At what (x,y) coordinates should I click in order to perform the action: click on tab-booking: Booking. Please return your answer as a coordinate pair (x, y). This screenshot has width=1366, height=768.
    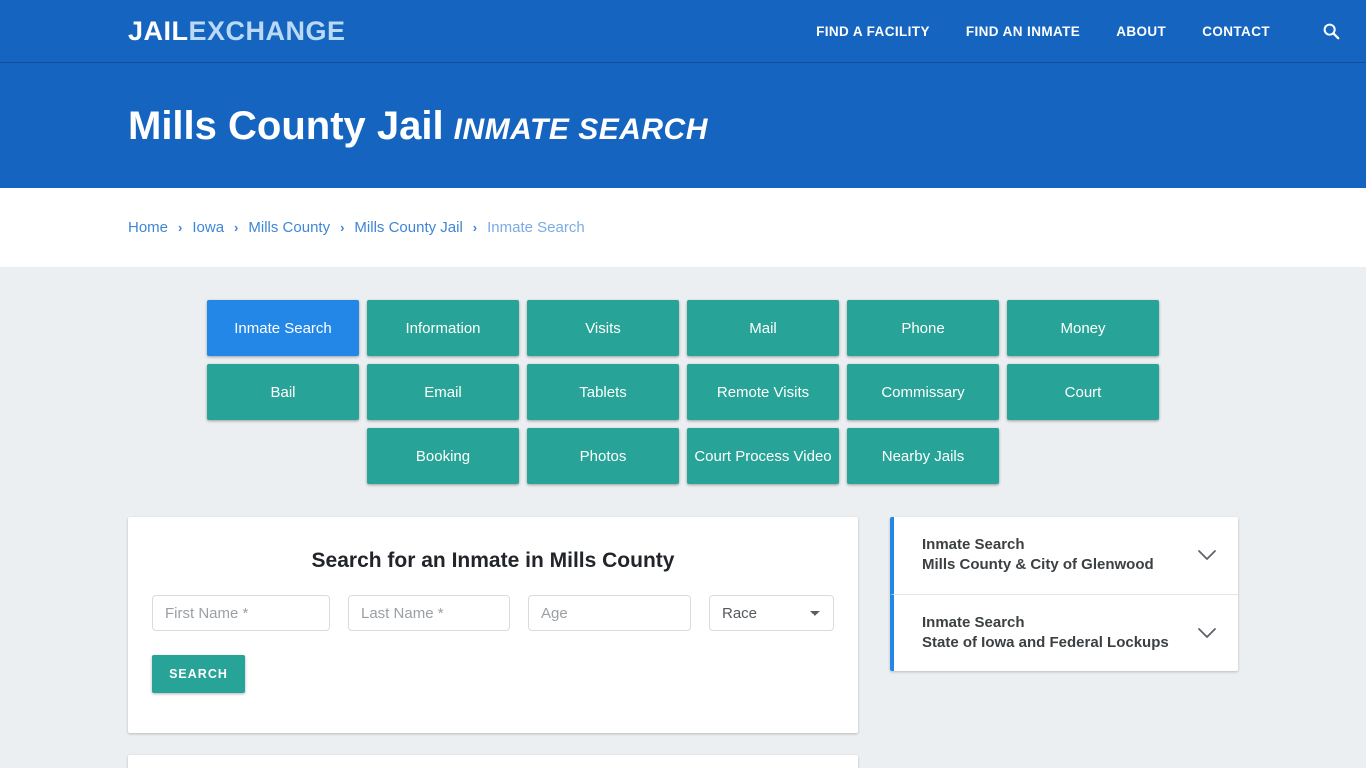
    Looking at the image, I should click on (443, 456).